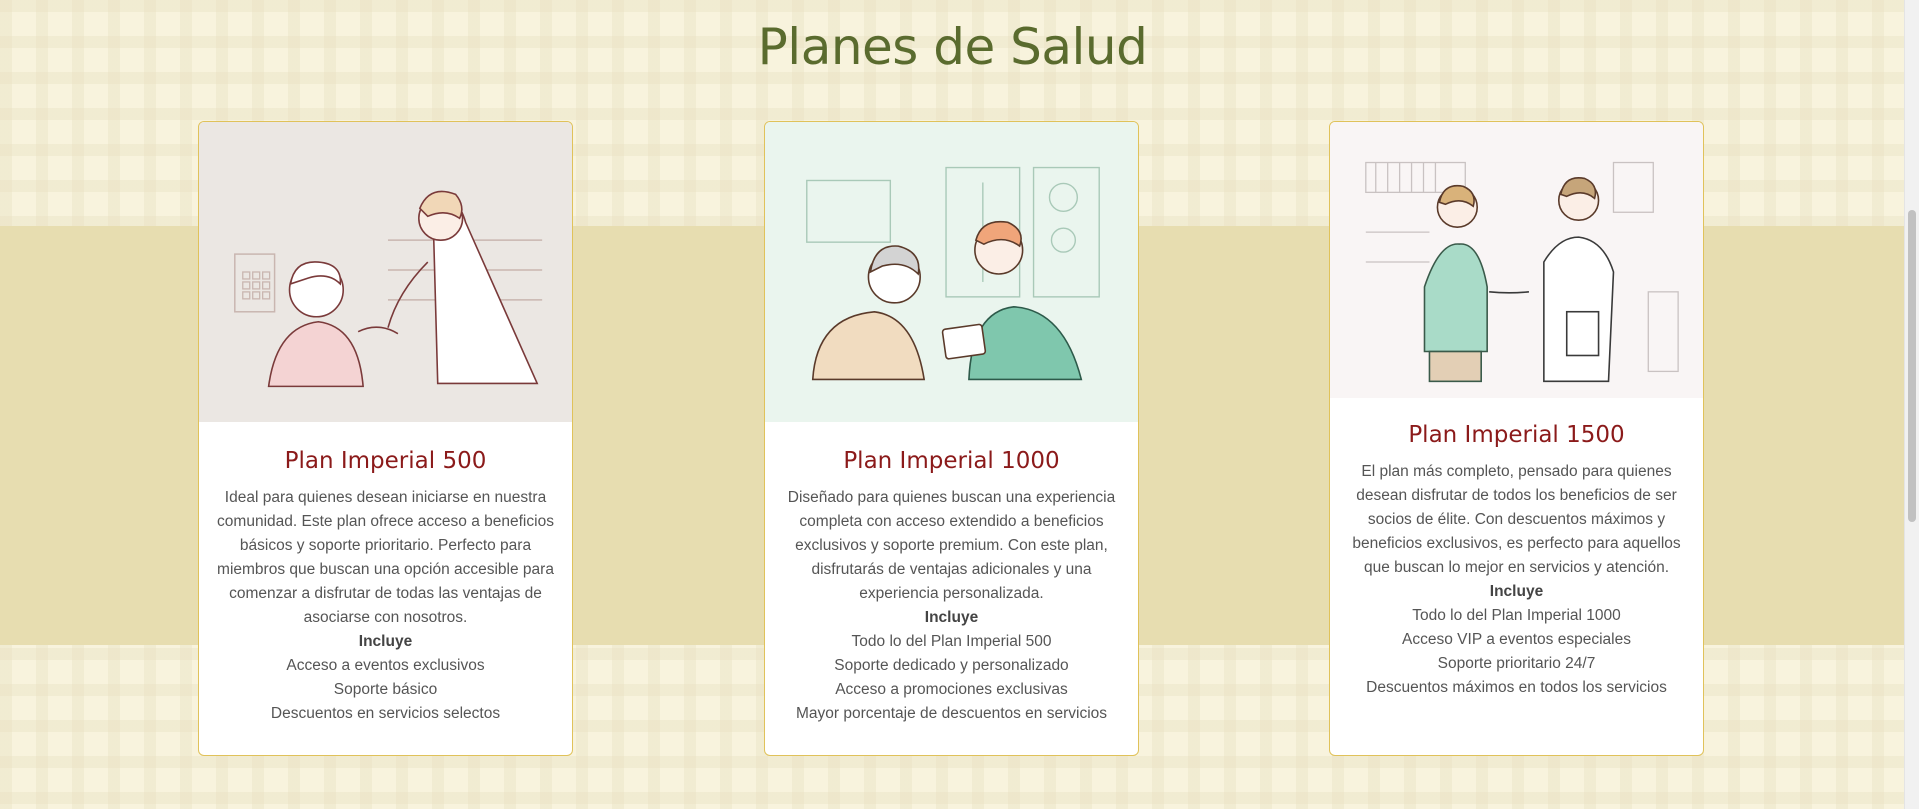 The width and height of the screenshot is (1919, 809). I want to click on feature-item: Todo lo del Plan Imperial 500, so click(951, 641).